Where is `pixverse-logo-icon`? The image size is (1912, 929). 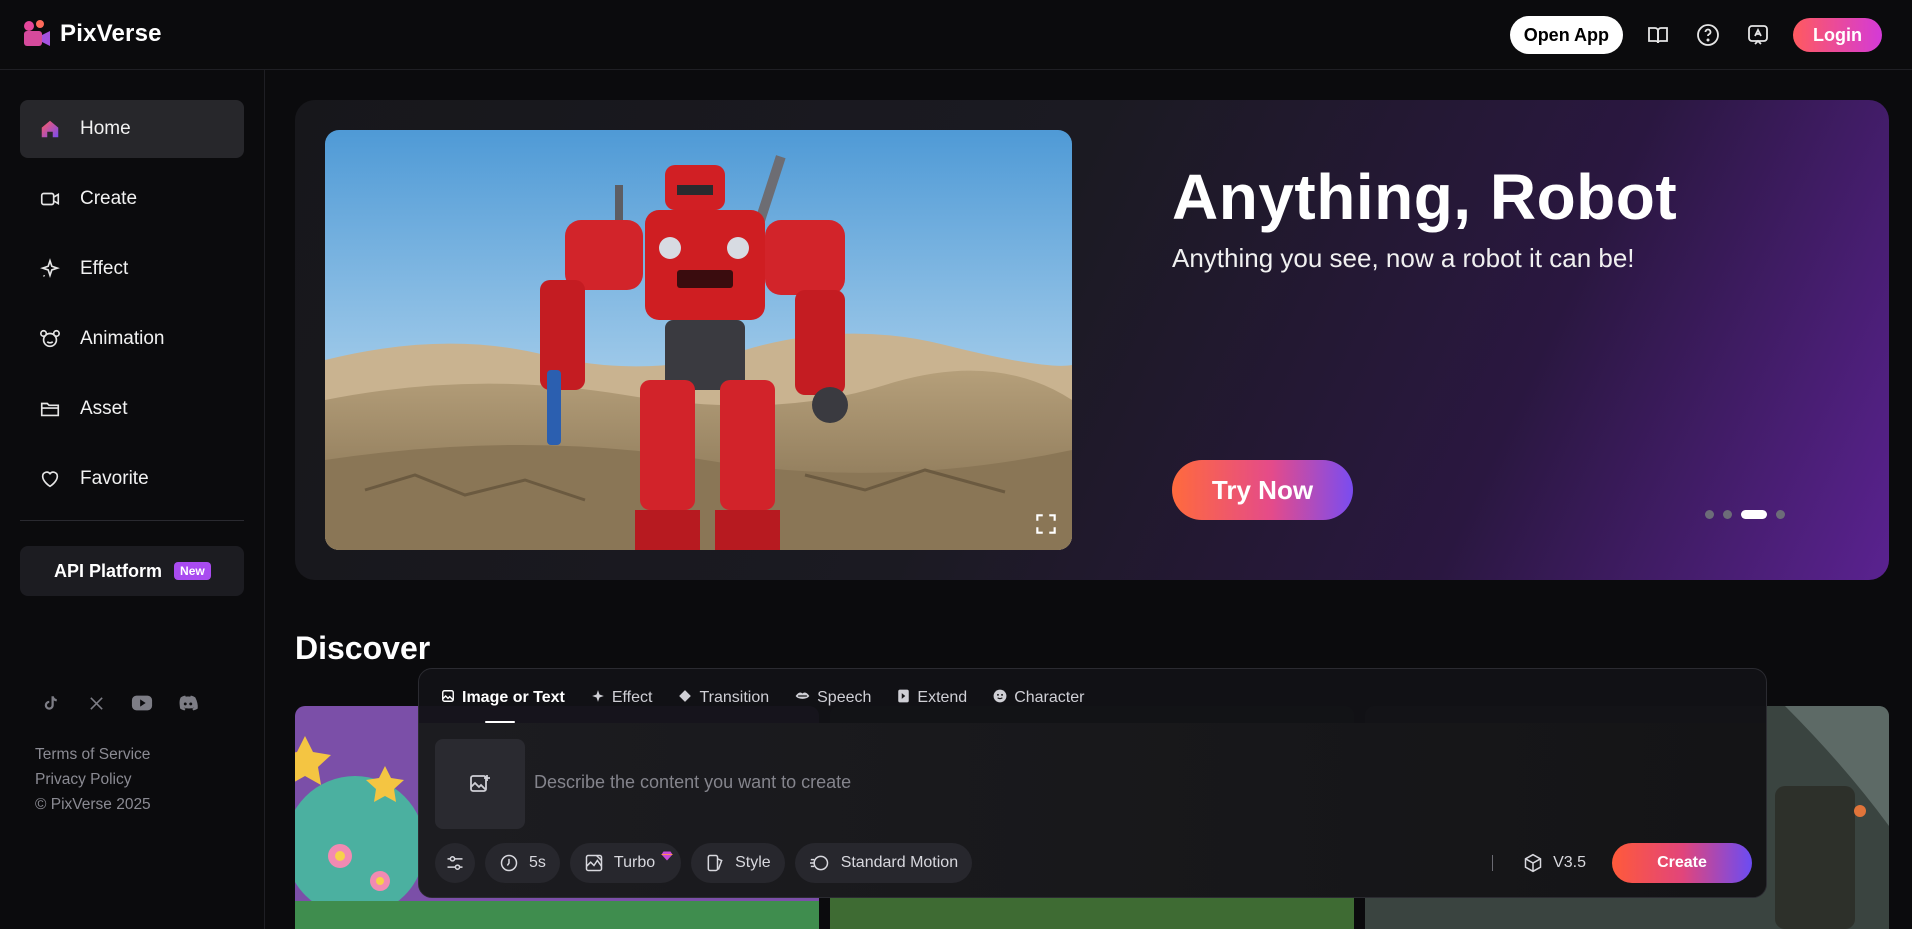 pixverse-logo-icon is located at coordinates (37, 33).